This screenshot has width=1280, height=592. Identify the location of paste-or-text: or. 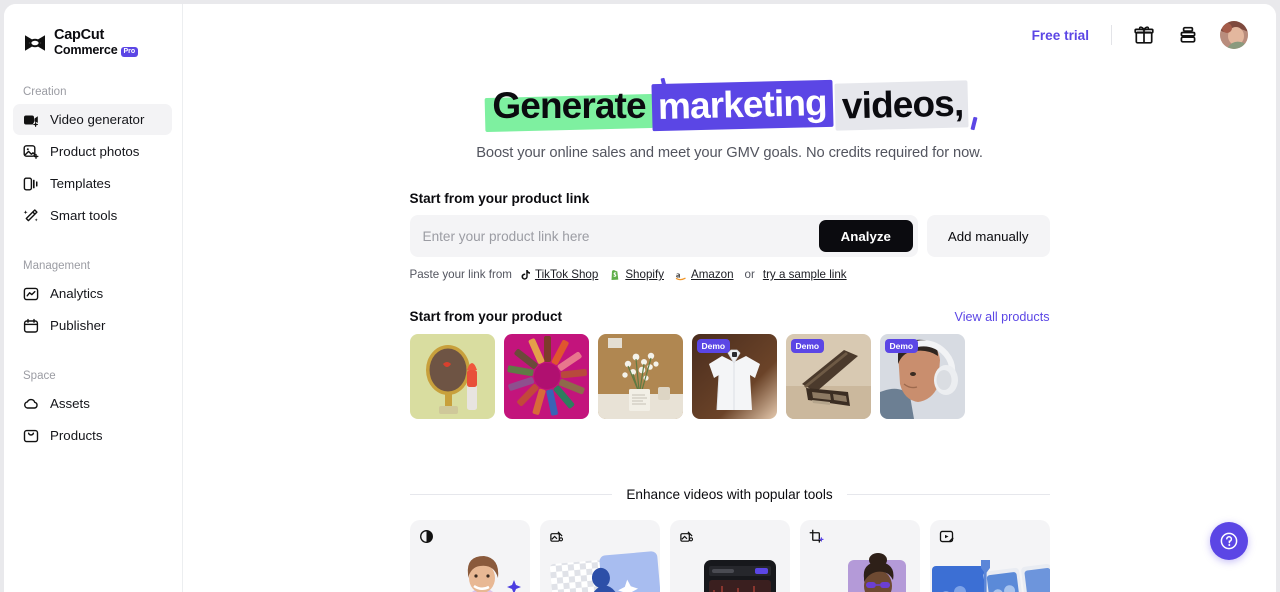
(749, 274).